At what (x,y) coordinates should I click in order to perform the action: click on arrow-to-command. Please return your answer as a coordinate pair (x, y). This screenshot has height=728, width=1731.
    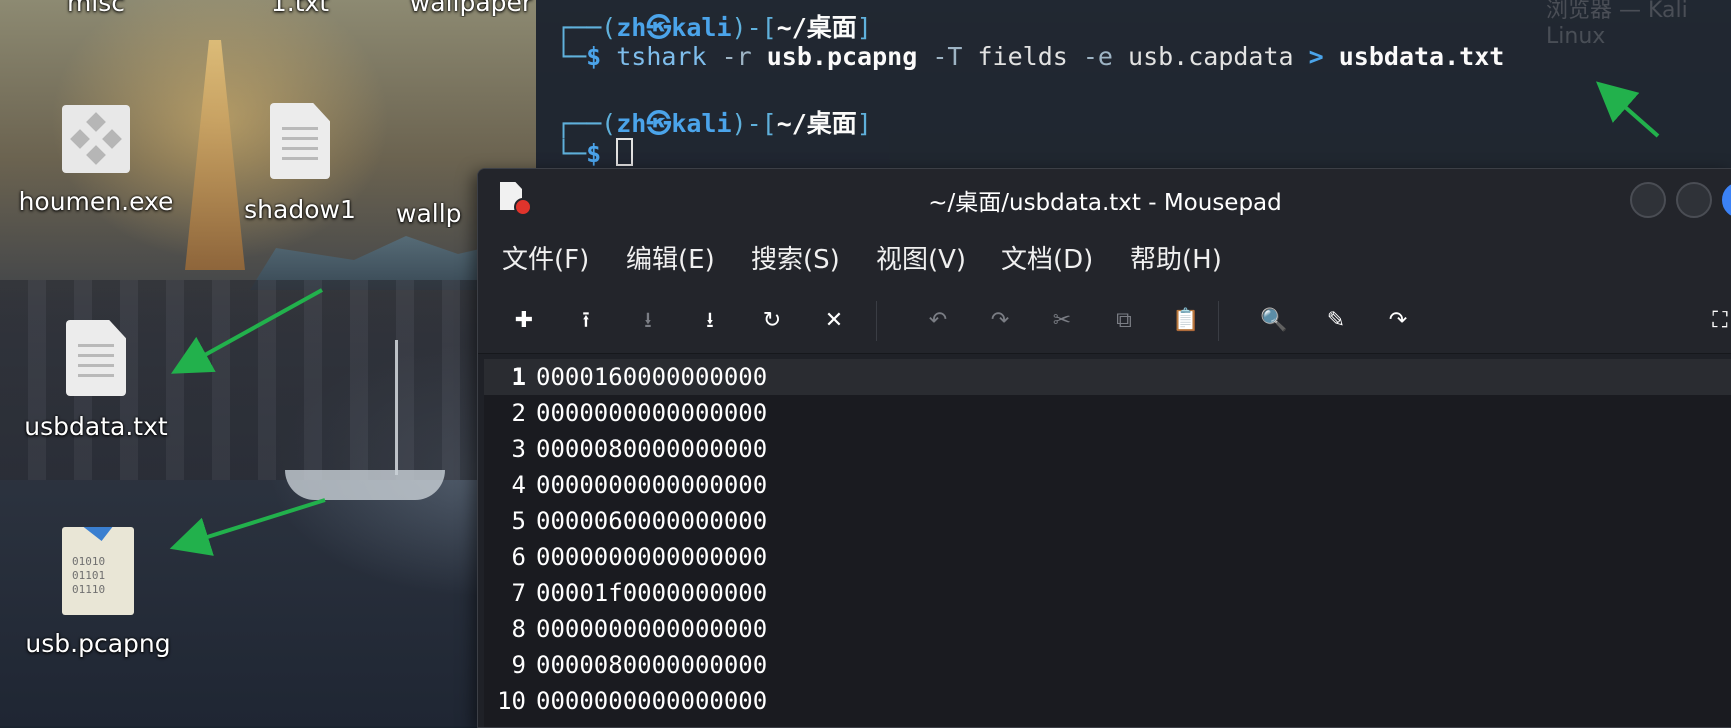
    Looking at the image, I should click on (1627, 109).